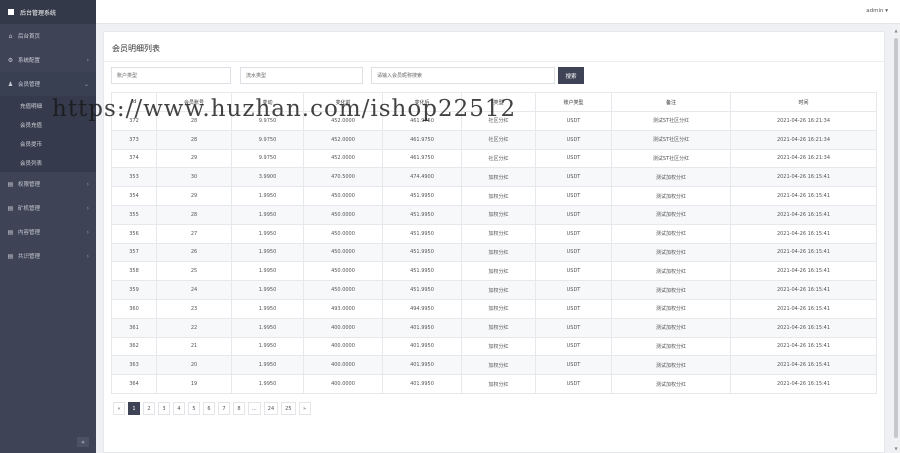 This screenshot has height=453, width=900. What do you see at coordinates (463, 75) in the screenshot?
I see `search-input: 请输入会员昵称搜索` at bounding box center [463, 75].